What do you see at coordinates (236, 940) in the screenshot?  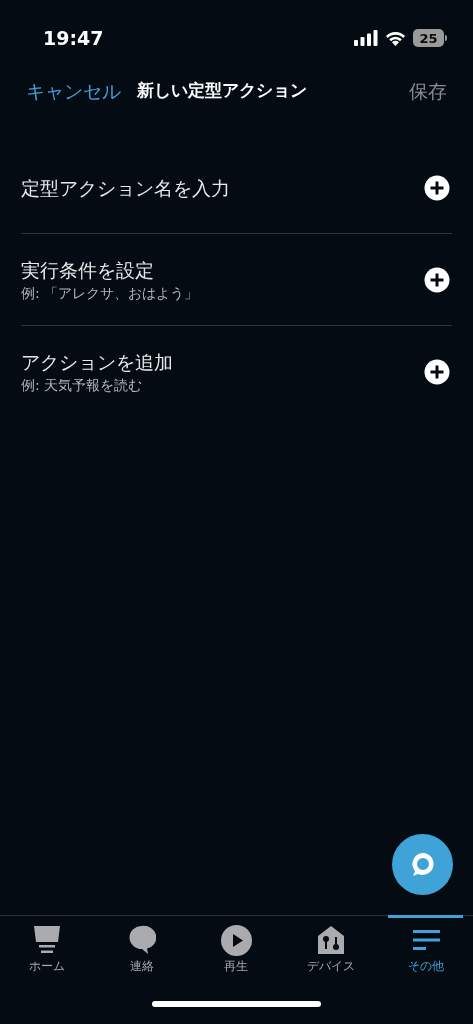 I see `play-icon` at bounding box center [236, 940].